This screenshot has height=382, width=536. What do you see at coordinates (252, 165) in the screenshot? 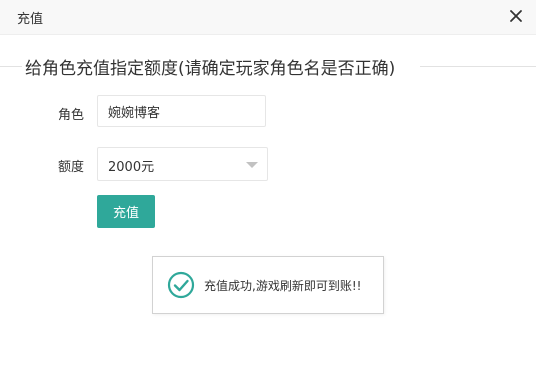
I see `caret-down-icon` at bounding box center [252, 165].